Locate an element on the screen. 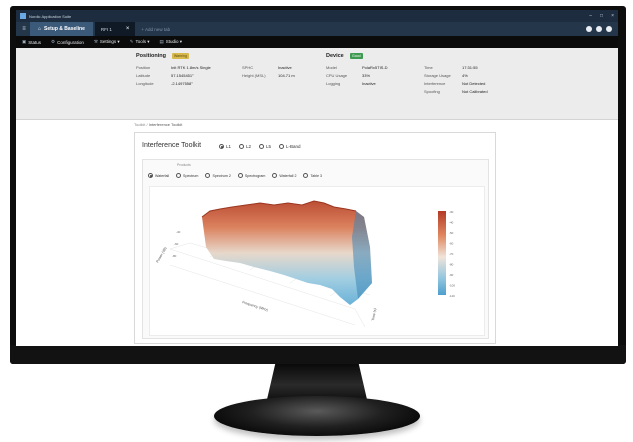 The width and height of the screenshot is (633, 442). app-icon is located at coordinates (23, 16).